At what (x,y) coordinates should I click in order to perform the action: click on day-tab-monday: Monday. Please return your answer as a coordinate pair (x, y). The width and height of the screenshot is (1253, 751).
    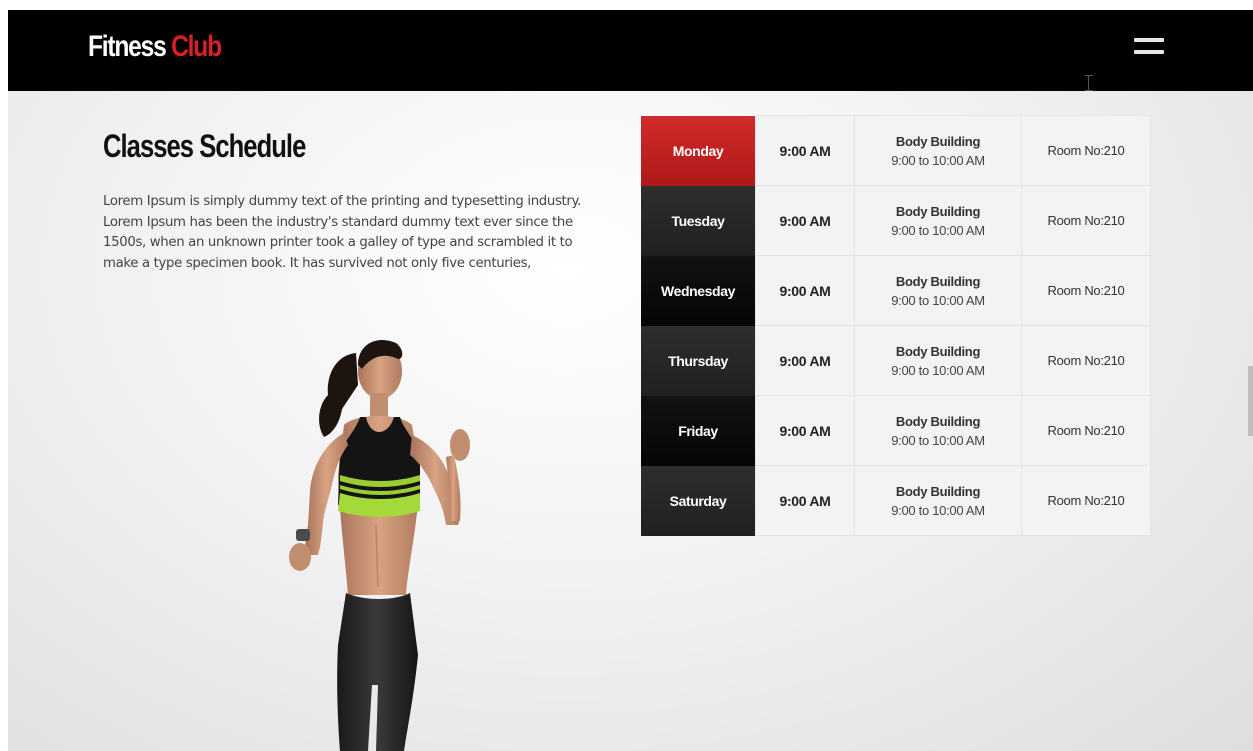
    Looking at the image, I should click on (698, 150).